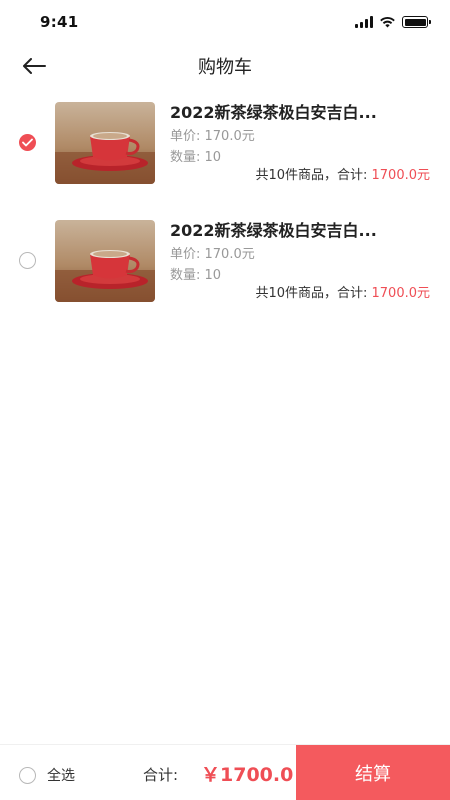 The height and width of the screenshot is (800, 450). I want to click on signal-icon, so click(364, 22).